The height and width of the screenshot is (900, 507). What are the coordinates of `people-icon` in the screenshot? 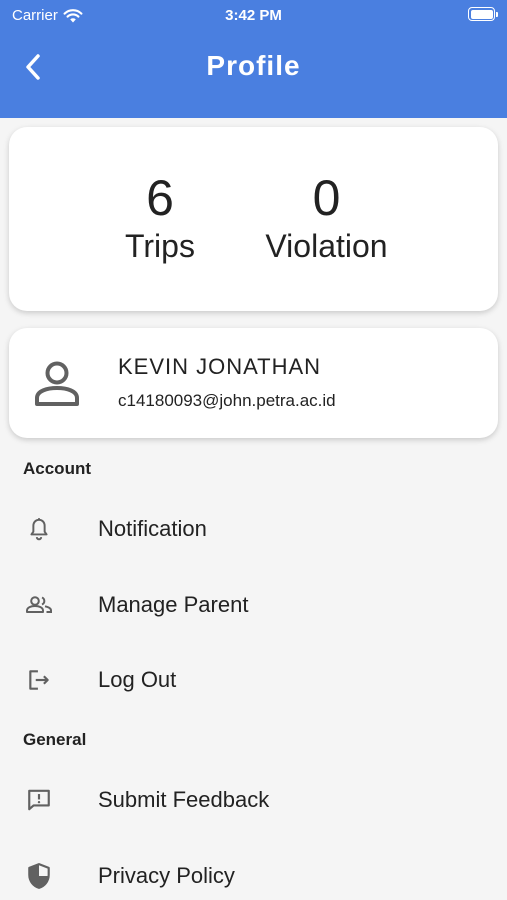 It's located at (39, 605).